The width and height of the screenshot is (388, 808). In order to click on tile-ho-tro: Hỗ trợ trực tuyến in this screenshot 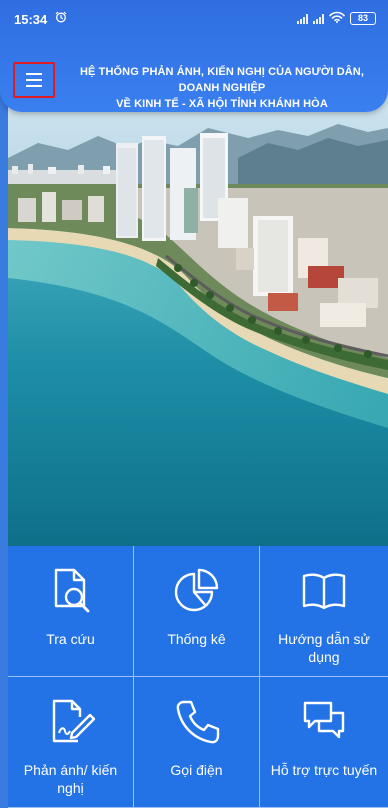, I will do `click(324, 742)`.